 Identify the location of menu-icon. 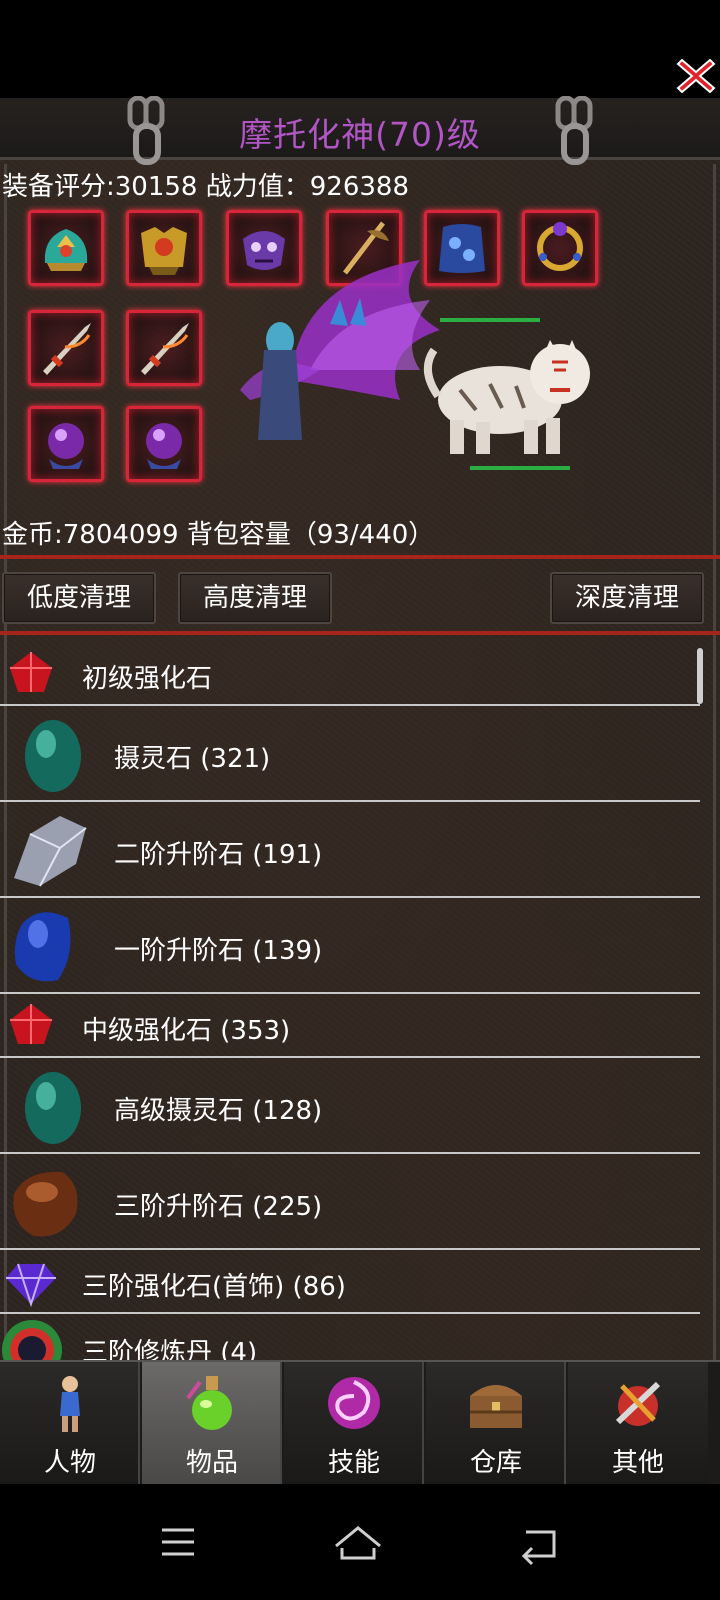
(178, 1542).